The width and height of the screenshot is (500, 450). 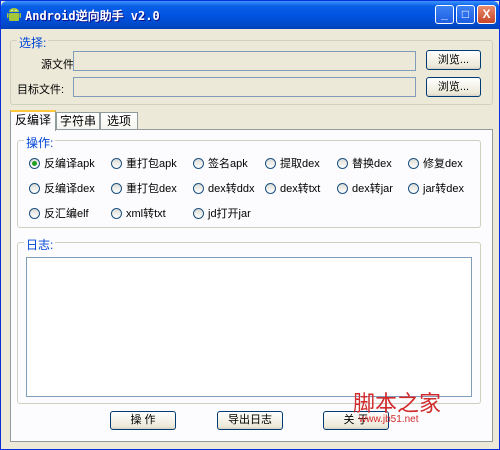 I want to click on title-bar: Android逆向助手 v2.0 _ □ X, so click(x=250, y=15).